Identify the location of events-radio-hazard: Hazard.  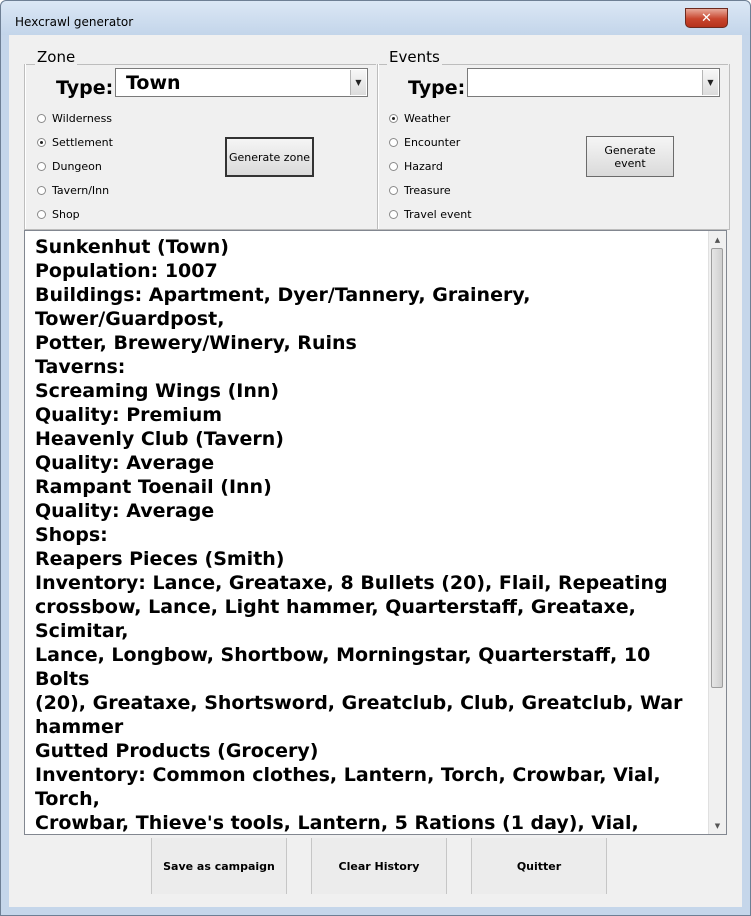
(416, 166).